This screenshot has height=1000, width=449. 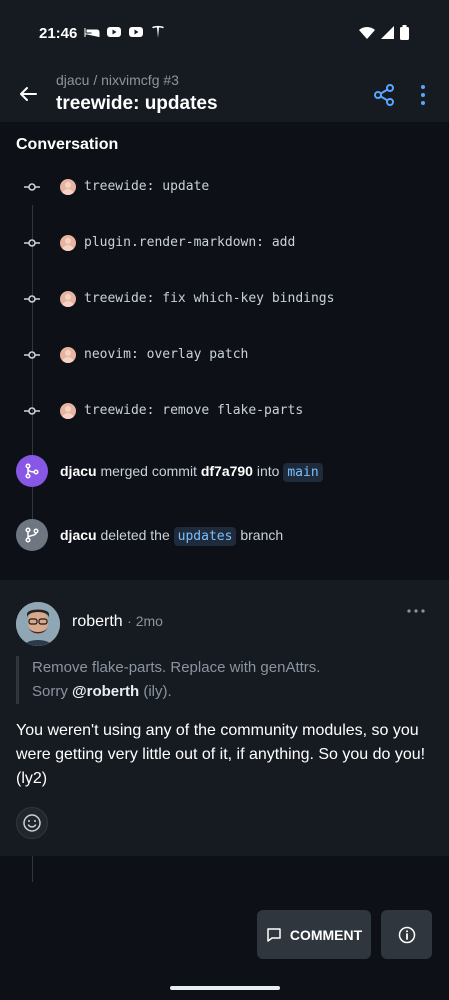 I want to click on smiley-icon, so click(x=32, y=823).